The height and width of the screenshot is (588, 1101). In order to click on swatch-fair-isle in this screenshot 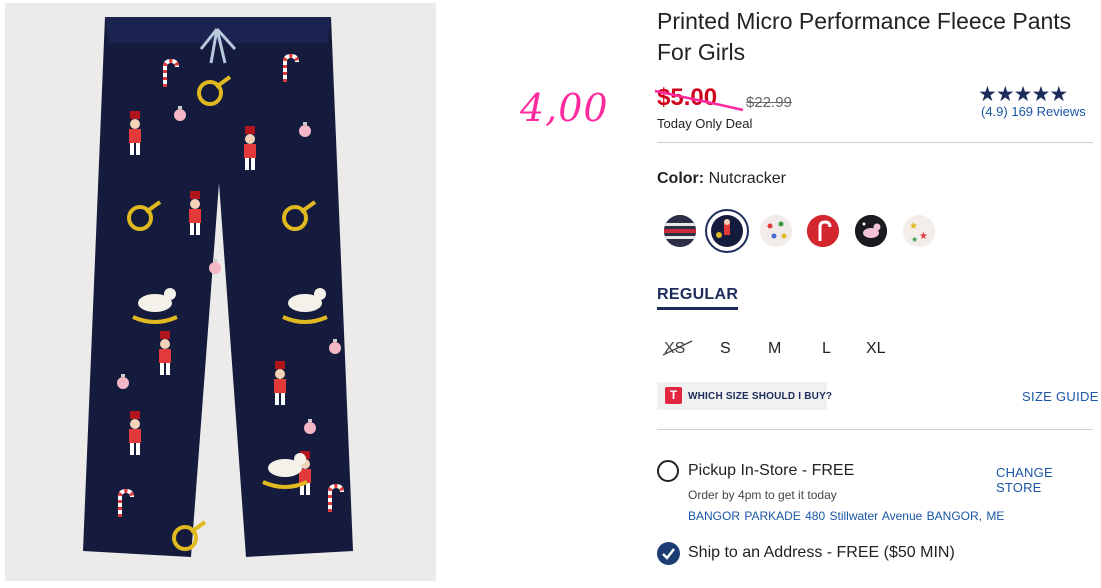, I will do `click(680, 231)`.